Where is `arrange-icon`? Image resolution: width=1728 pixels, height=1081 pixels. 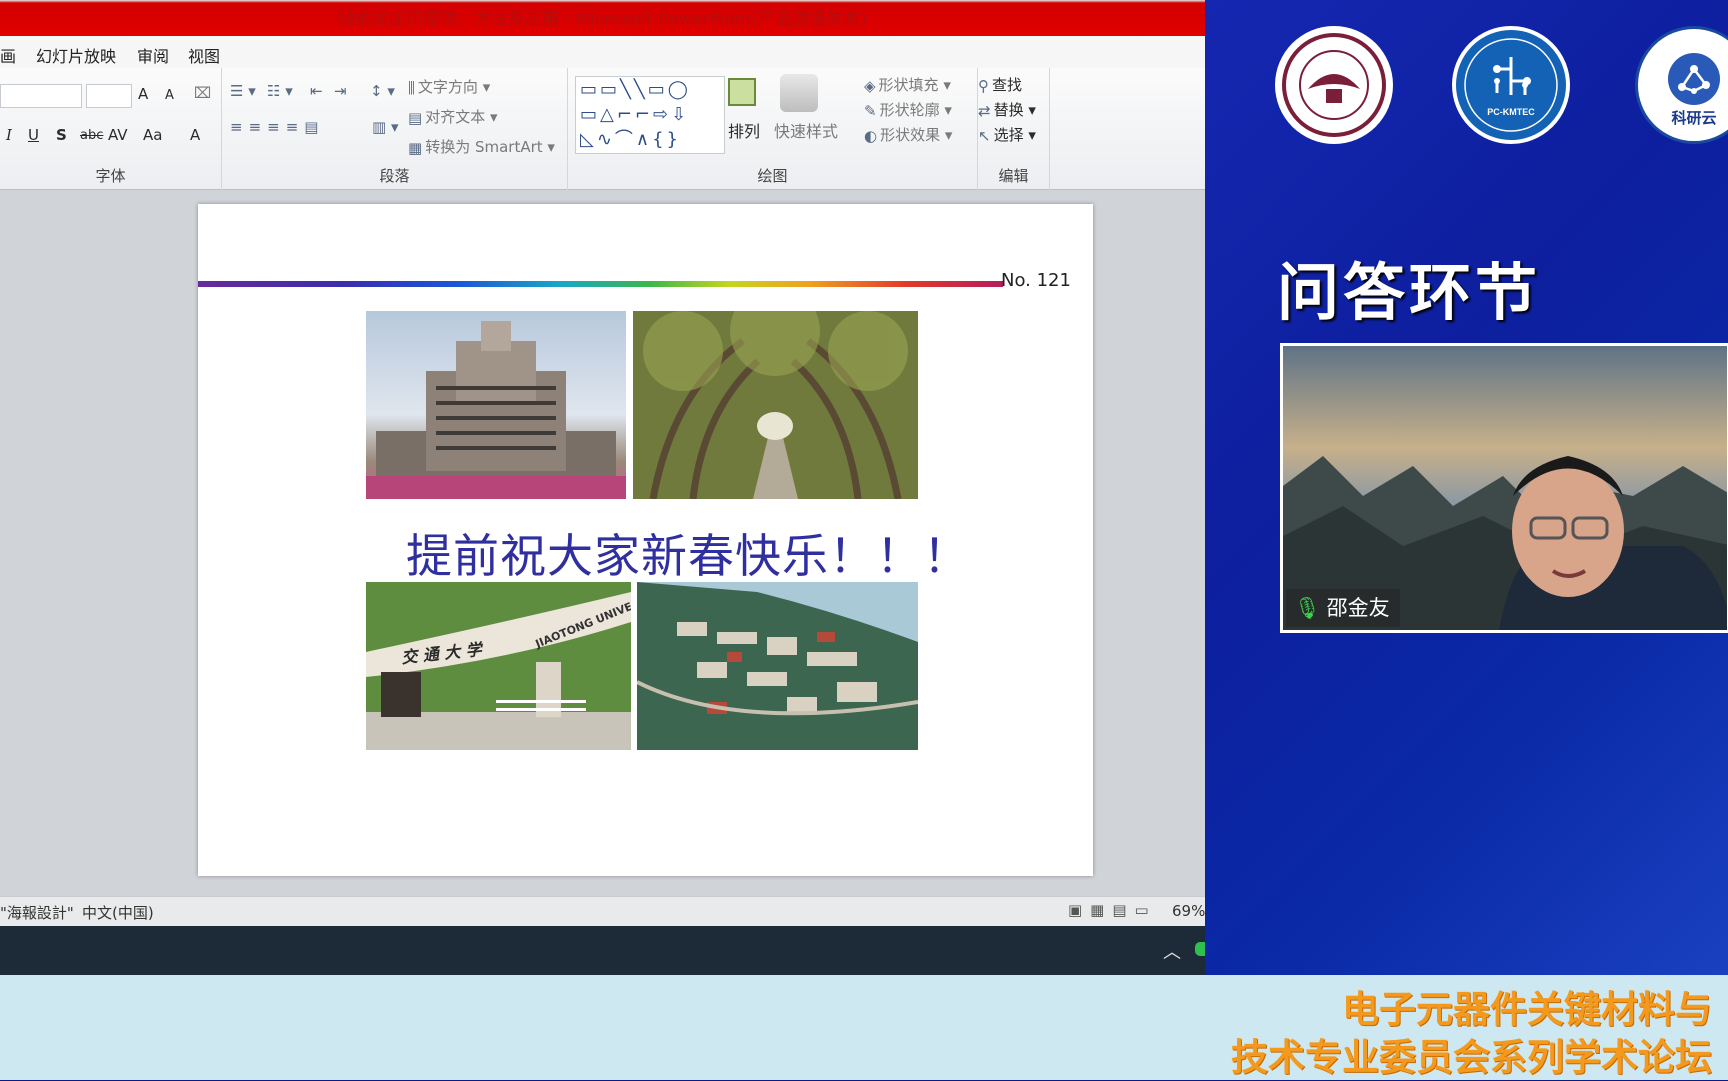
arrange-icon is located at coordinates (742, 92).